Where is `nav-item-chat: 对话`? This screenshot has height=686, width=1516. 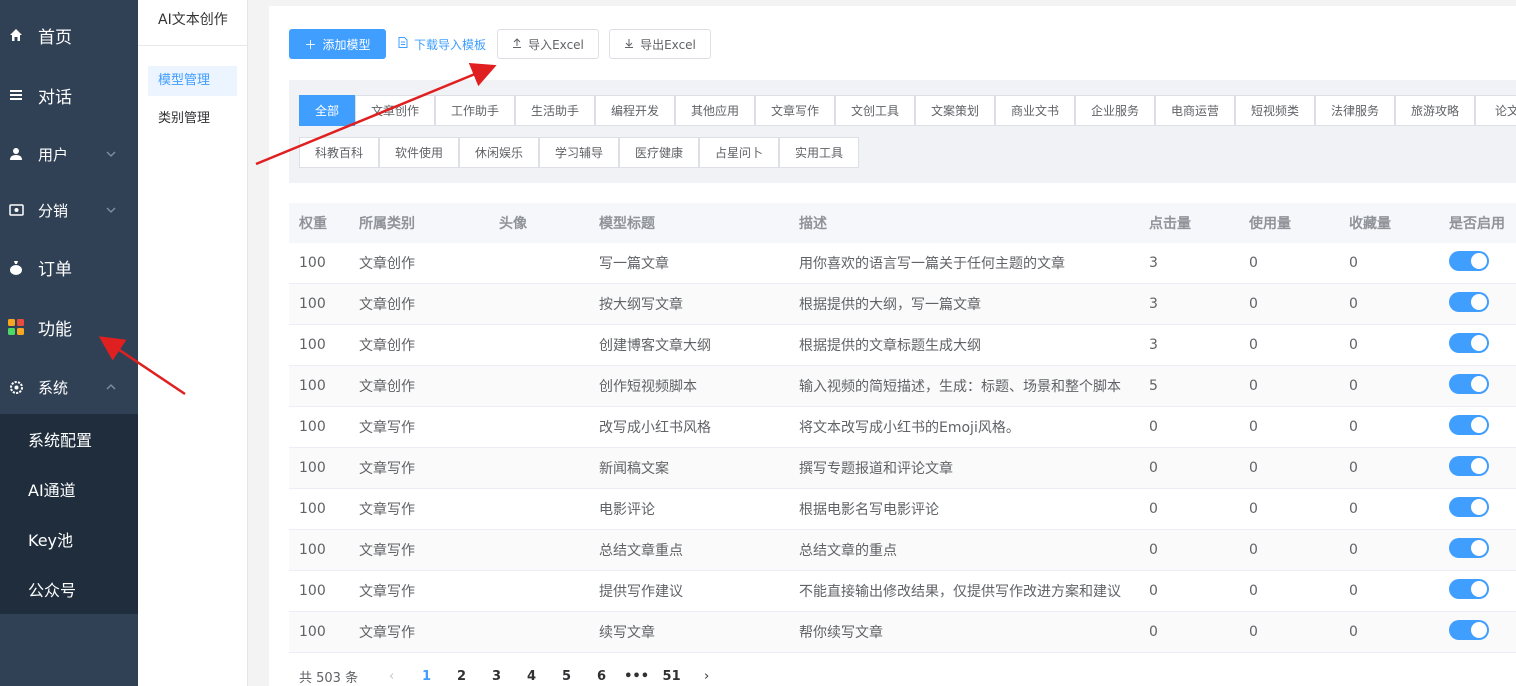 nav-item-chat: 对话 is located at coordinates (69, 95).